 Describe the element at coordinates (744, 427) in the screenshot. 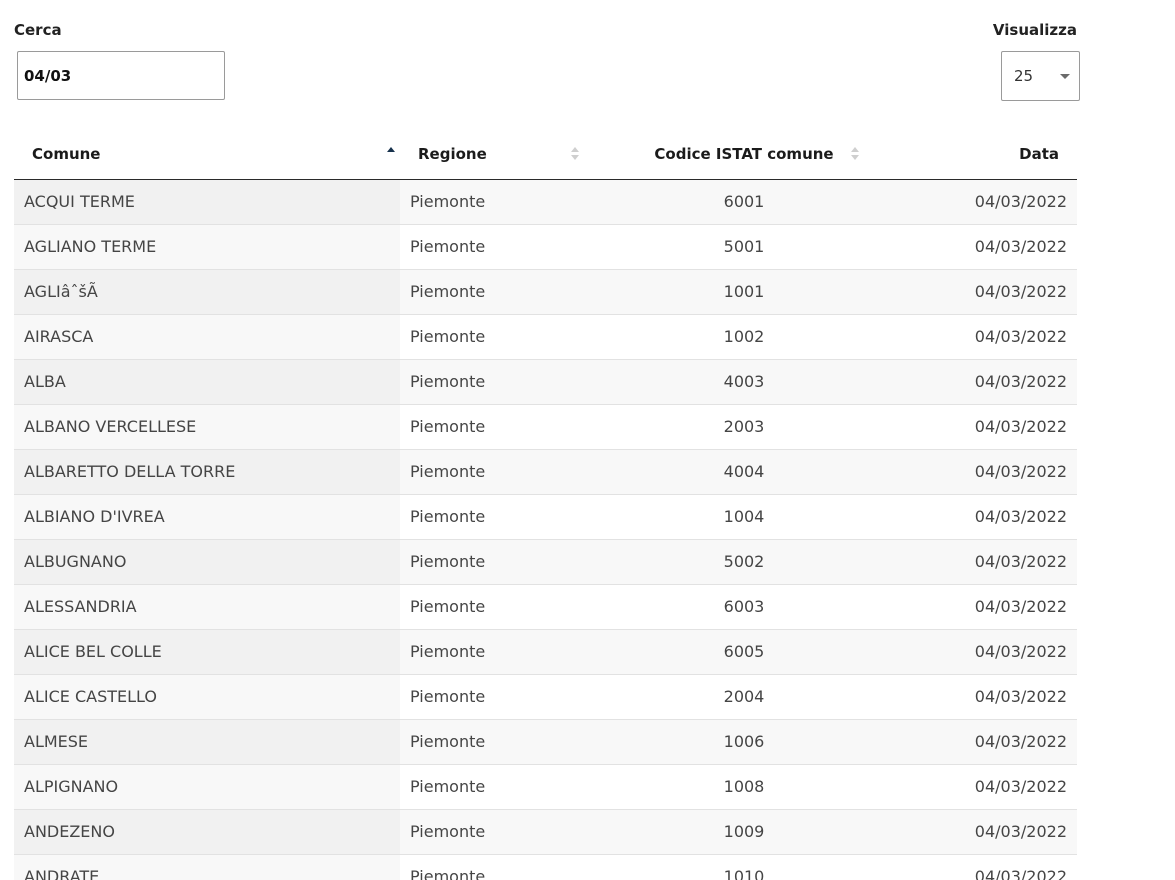

I see `cell-codice-istat: 2003` at that location.